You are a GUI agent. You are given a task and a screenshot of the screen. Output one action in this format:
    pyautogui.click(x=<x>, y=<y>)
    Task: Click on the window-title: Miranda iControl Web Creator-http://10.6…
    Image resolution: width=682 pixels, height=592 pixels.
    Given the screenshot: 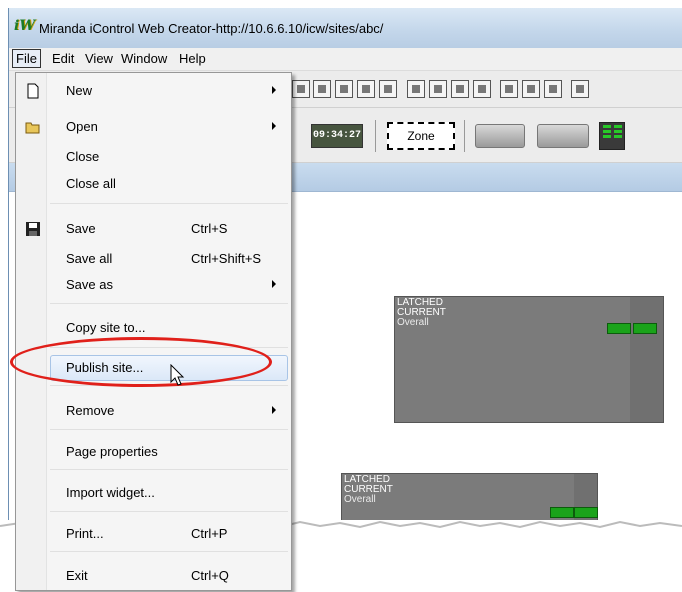 What is the action you would take?
    pyautogui.click(x=211, y=28)
    